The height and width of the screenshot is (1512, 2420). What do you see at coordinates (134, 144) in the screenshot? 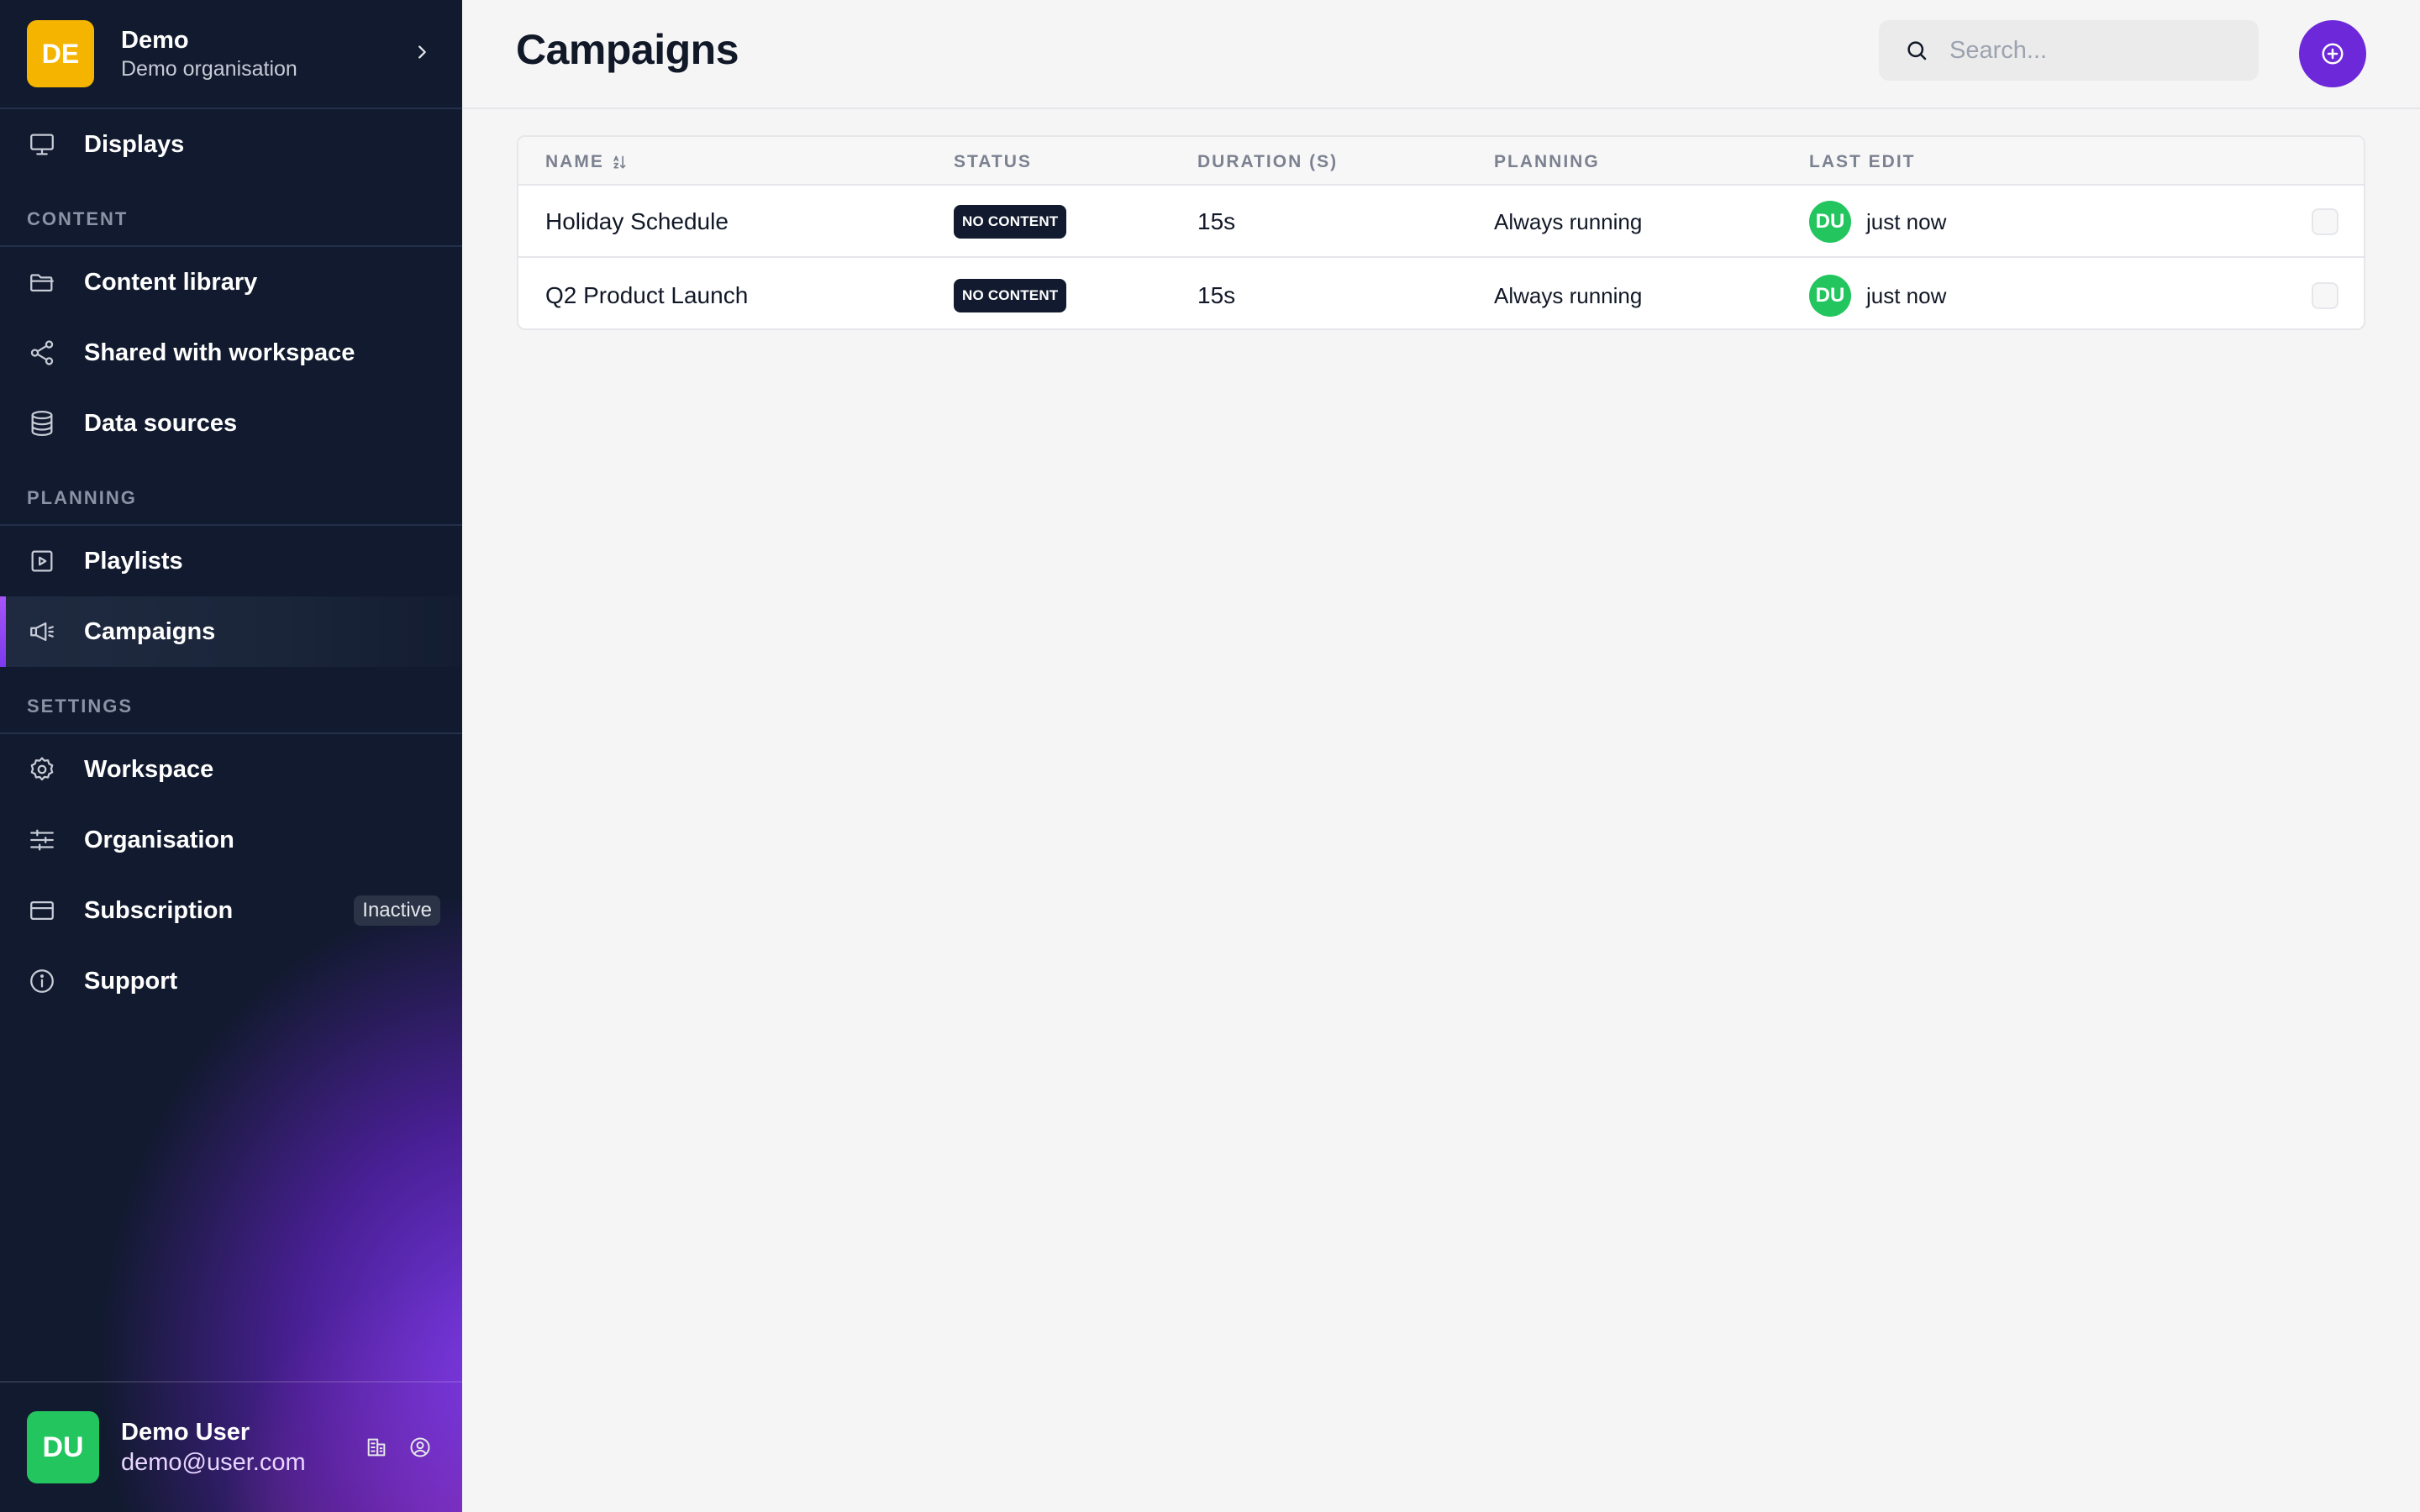
I see `sidebar-item-label: Displays` at bounding box center [134, 144].